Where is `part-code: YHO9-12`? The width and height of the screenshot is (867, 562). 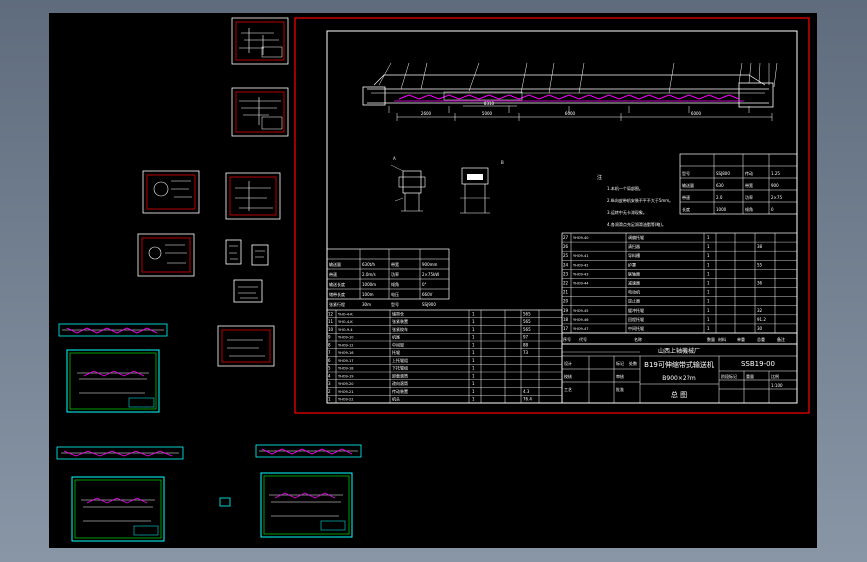
part-code: YHO9-12 is located at coordinates (345, 345).